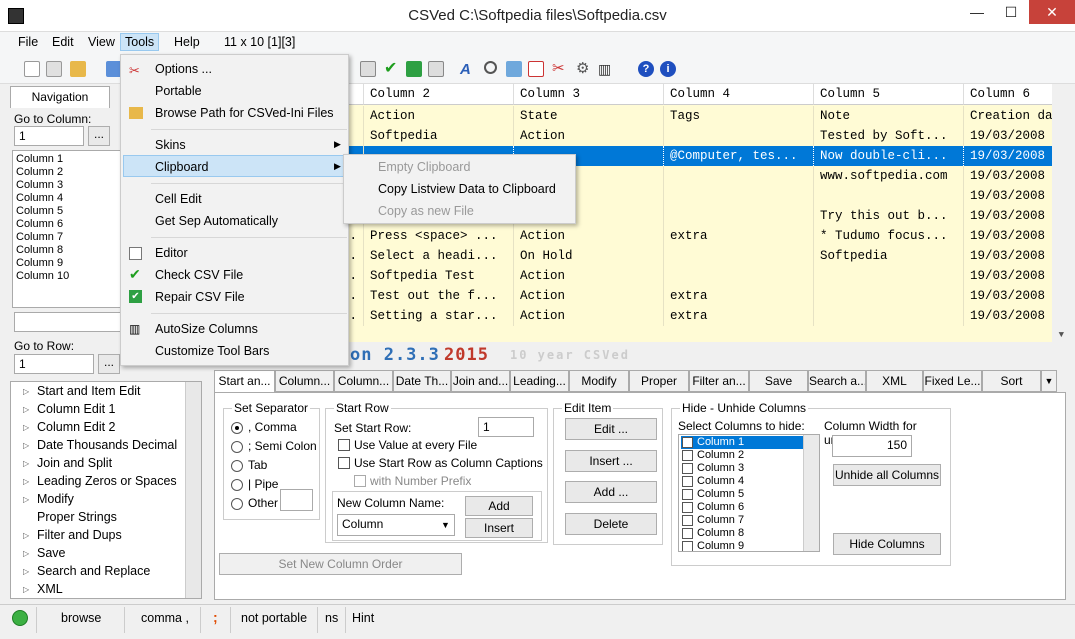  What do you see at coordinates (599, 381) in the screenshot?
I see `tab-modify: Modify` at bounding box center [599, 381].